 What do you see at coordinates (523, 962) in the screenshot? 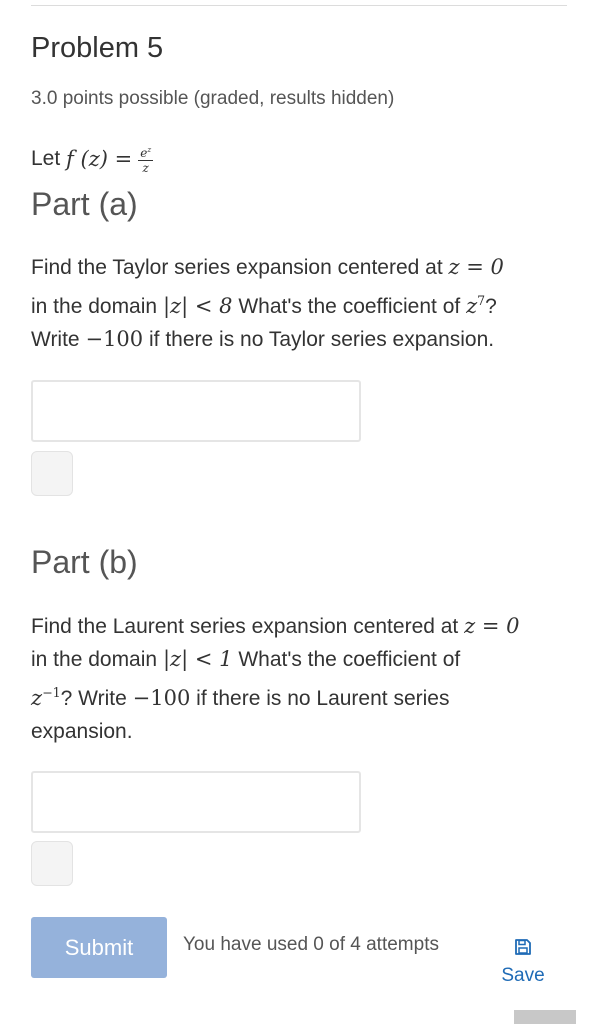
I see `save-button: Save` at bounding box center [523, 962].